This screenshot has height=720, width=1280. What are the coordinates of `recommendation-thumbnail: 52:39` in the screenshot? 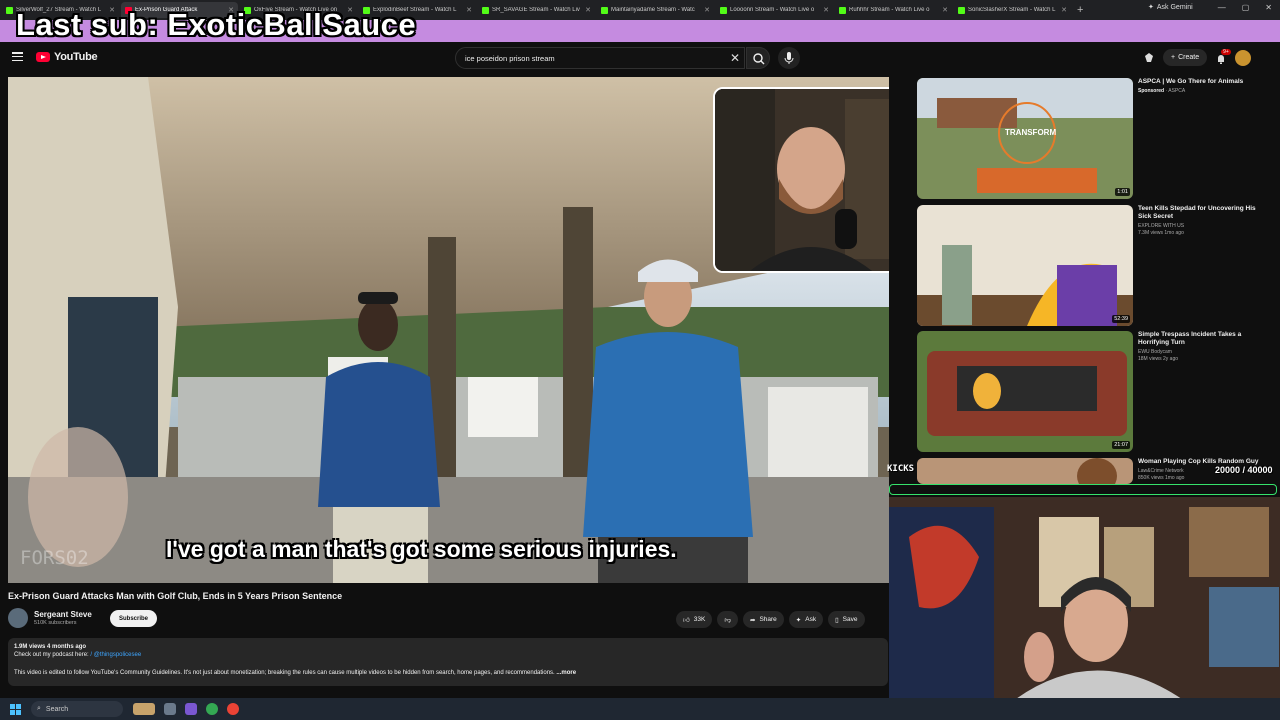 It's located at (1025, 265).